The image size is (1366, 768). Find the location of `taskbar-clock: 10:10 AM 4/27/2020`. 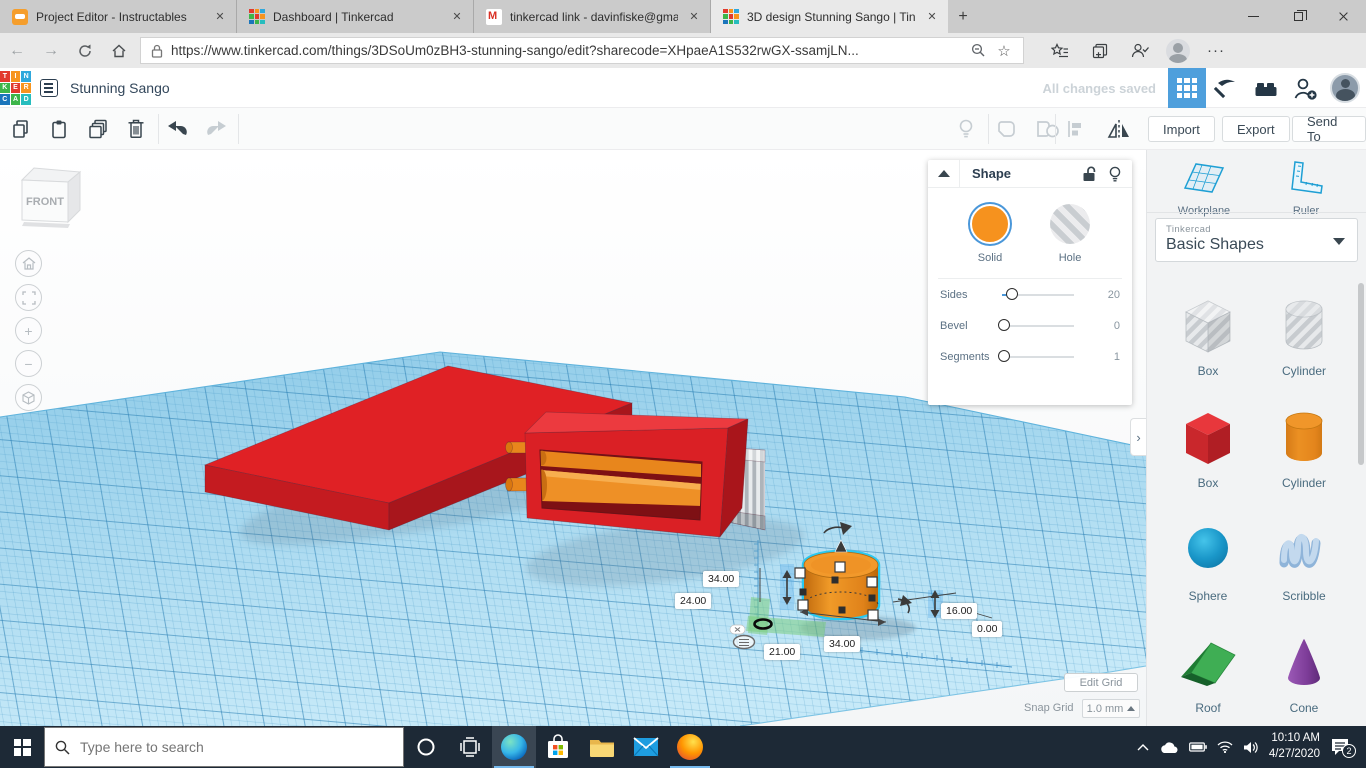

taskbar-clock: 10:10 AM 4/27/2020 is located at coordinates (1294, 746).